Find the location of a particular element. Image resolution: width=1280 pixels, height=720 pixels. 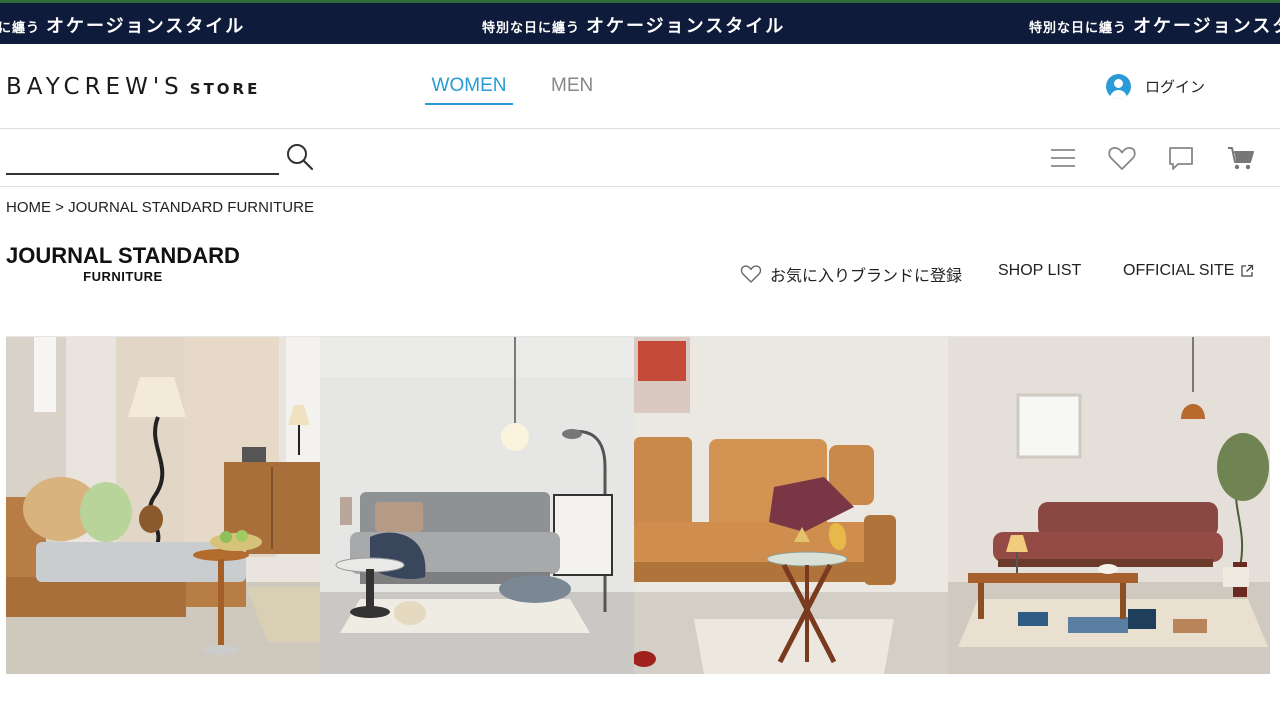

favorite-brand-button: お気に入りブランドに登録 is located at coordinates (851, 274).